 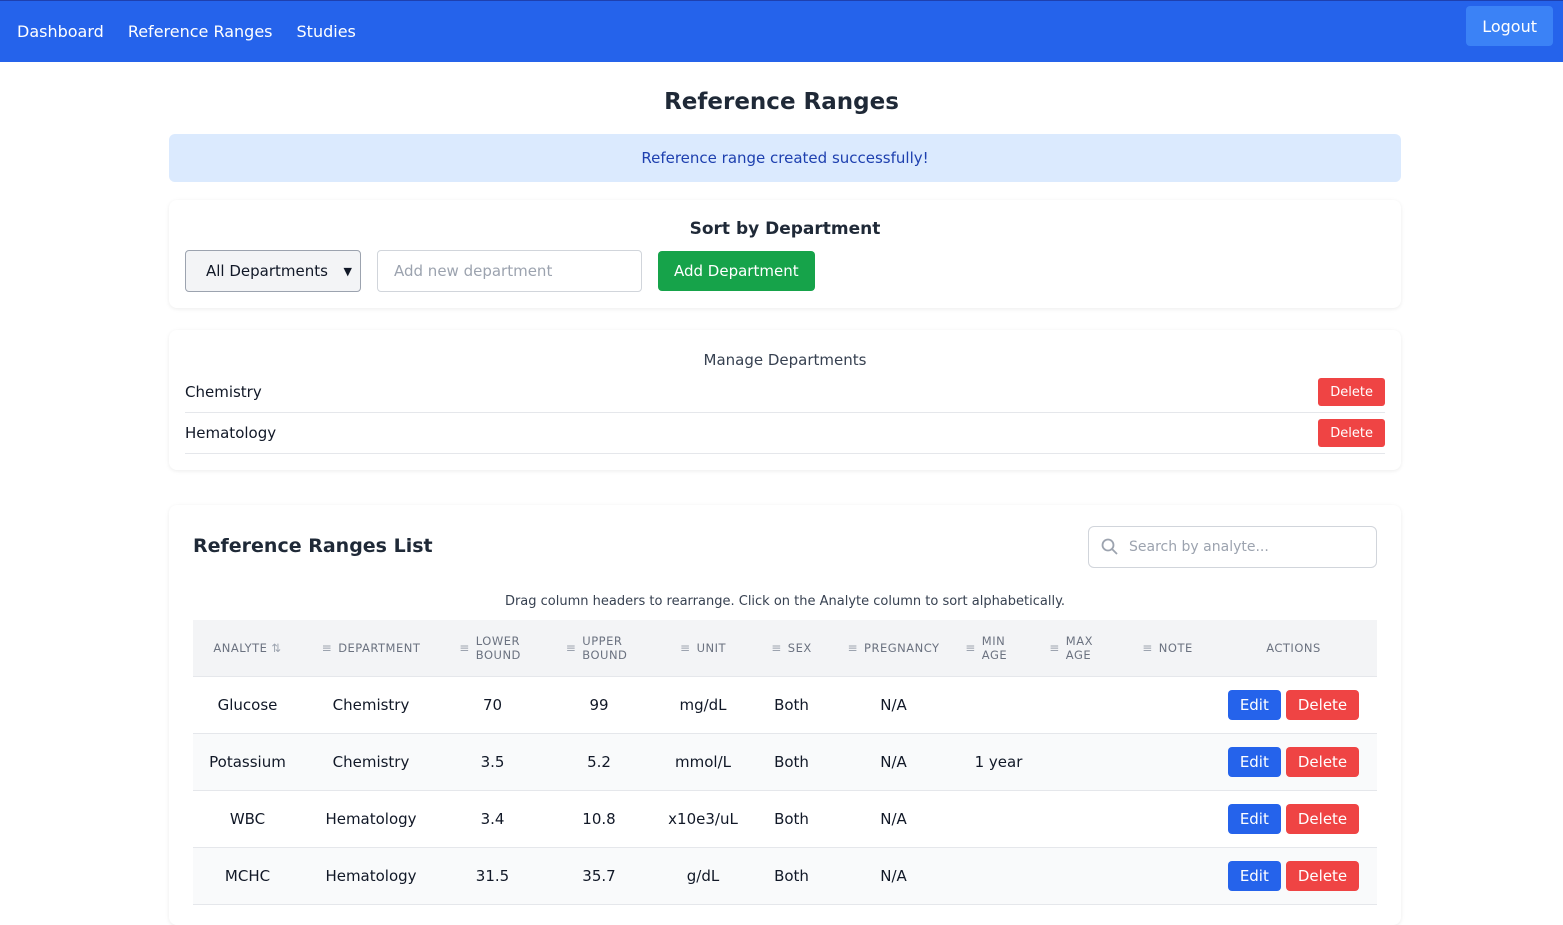 What do you see at coordinates (785, 433) in the screenshot?
I see `department-row: Hematology Delete` at bounding box center [785, 433].